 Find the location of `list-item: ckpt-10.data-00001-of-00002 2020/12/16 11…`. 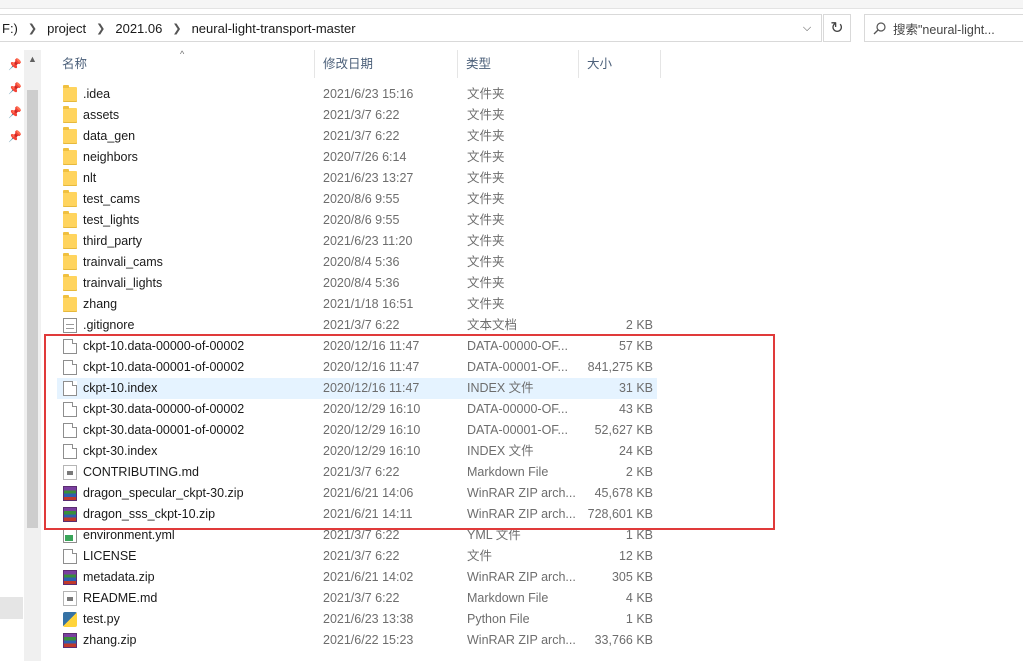

list-item: ckpt-10.data-00001-of-00002 2020/12/16 11… is located at coordinates (357, 367).